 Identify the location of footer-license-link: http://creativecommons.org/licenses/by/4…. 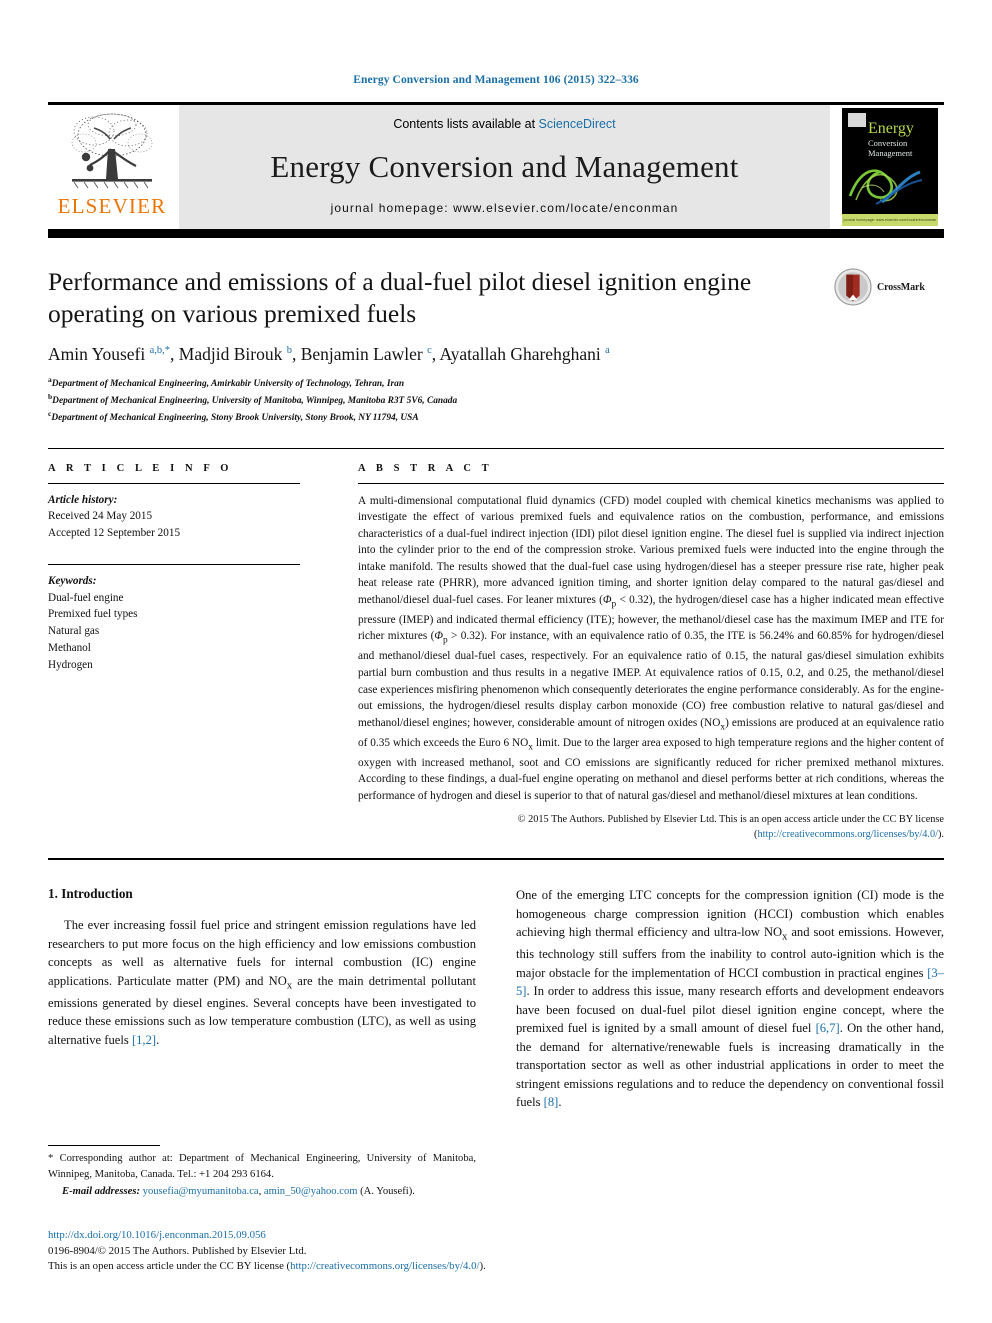
(384, 1266).